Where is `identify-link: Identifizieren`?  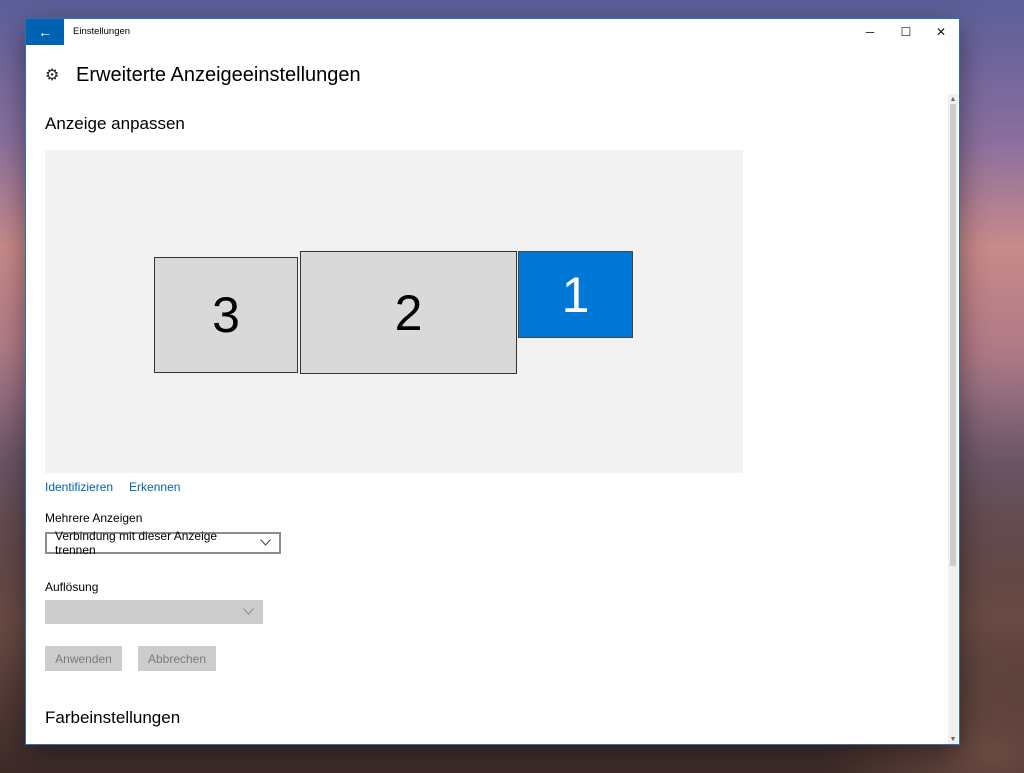 identify-link: Identifizieren is located at coordinates (79, 487).